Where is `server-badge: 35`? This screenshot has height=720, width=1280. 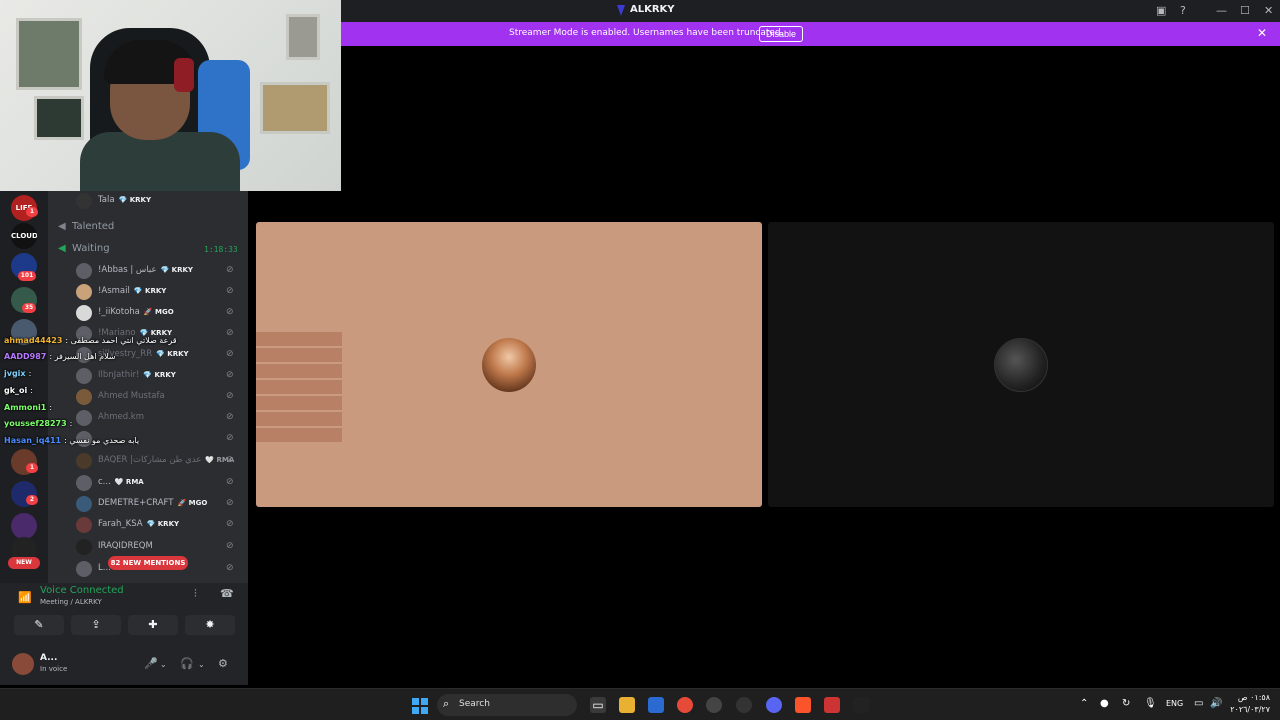 server-badge: 35 is located at coordinates (29, 308).